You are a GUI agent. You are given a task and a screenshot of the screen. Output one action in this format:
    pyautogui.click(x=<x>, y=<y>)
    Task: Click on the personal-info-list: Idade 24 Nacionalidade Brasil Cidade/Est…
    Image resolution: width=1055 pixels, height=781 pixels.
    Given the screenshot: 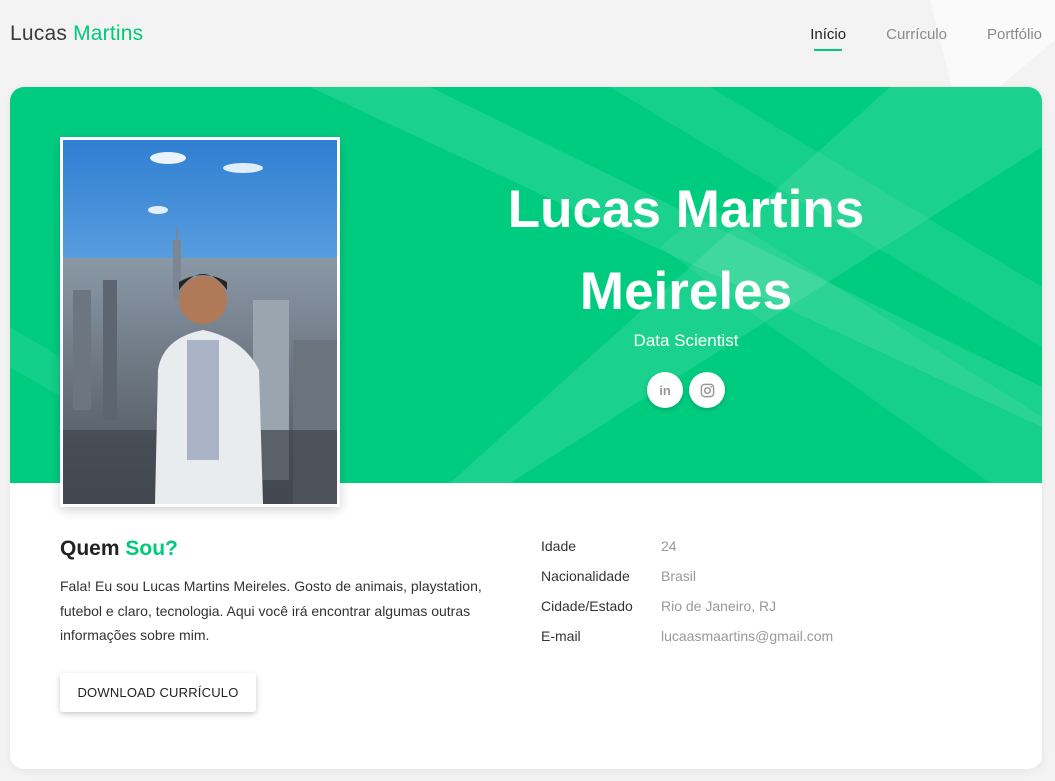 What is the action you would take?
    pyautogui.click(x=687, y=598)
    